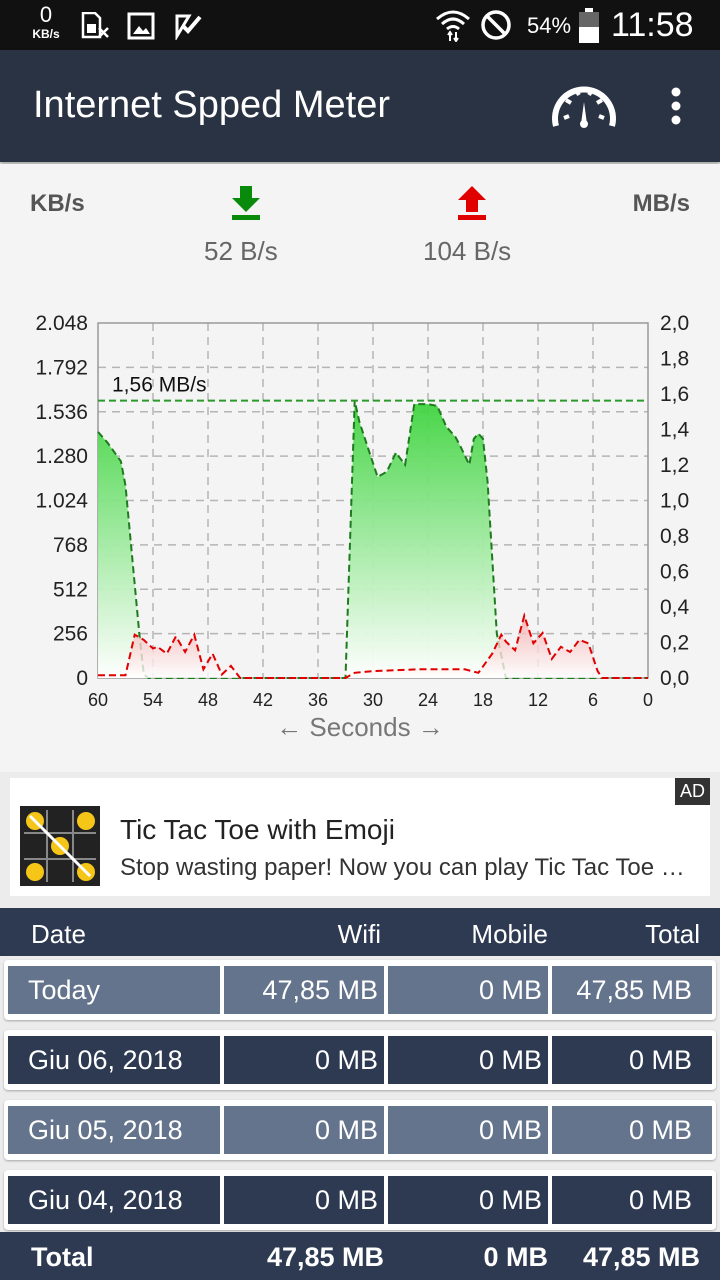 The image size is (720, 1280). I want to click on footer-wifi: 47,85 MB, so click(325, 1257).